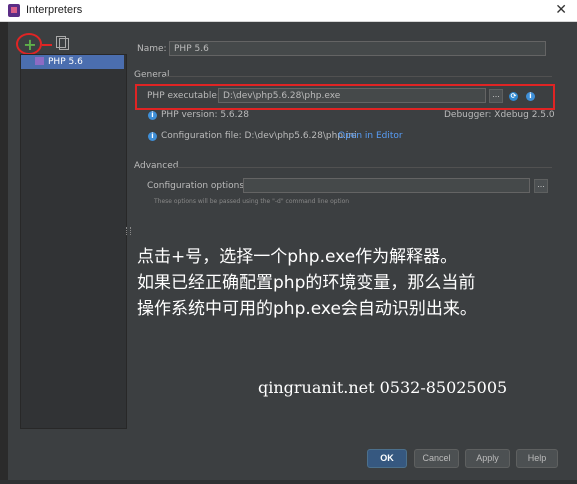 The width and height of the screenshot is (577, 484). What do you see at coordinates (307, 309) in the screenshot?
I see `annotation-line: 操作系统中可用的php.exe会自动识别出来。` at bounding box center [307, 309].